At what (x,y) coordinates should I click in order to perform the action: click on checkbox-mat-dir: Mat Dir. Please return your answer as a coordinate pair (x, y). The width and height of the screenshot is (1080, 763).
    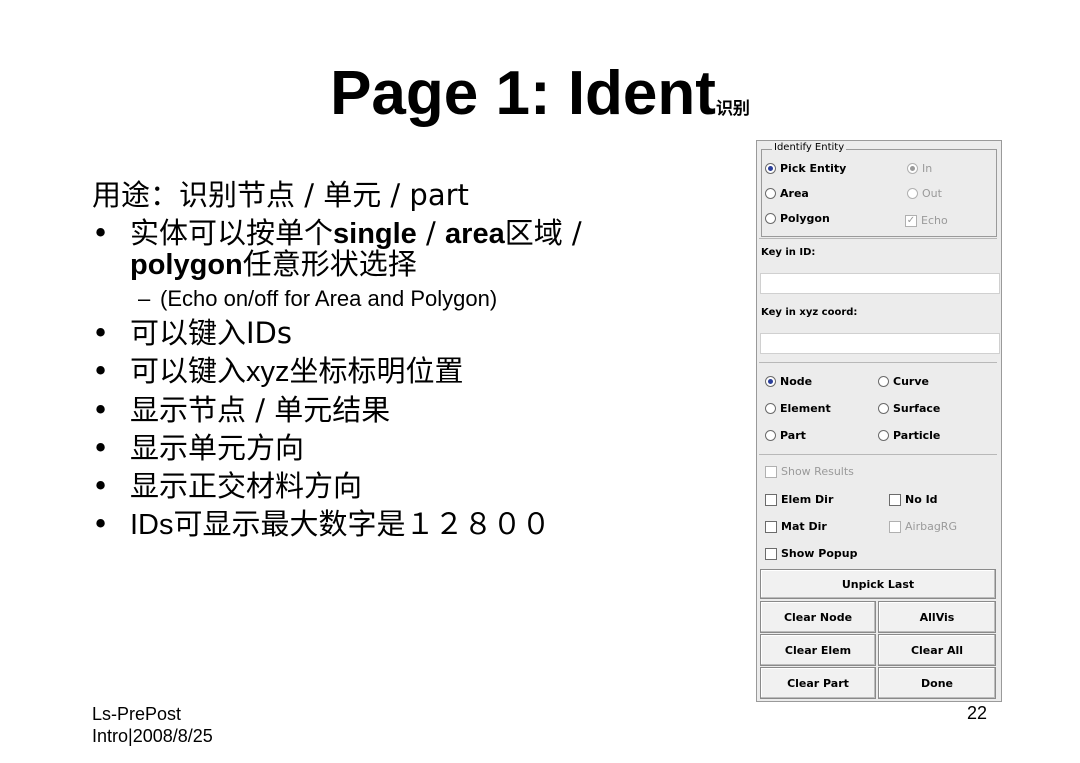
    Looking at the image, I should click on (796, 526).